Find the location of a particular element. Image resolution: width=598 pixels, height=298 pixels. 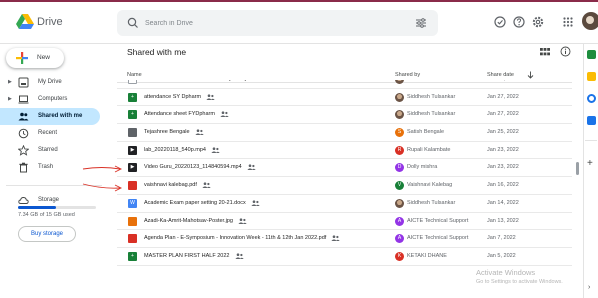

shared-by-name: Dolly mishra is located at coordinates (422, 167).